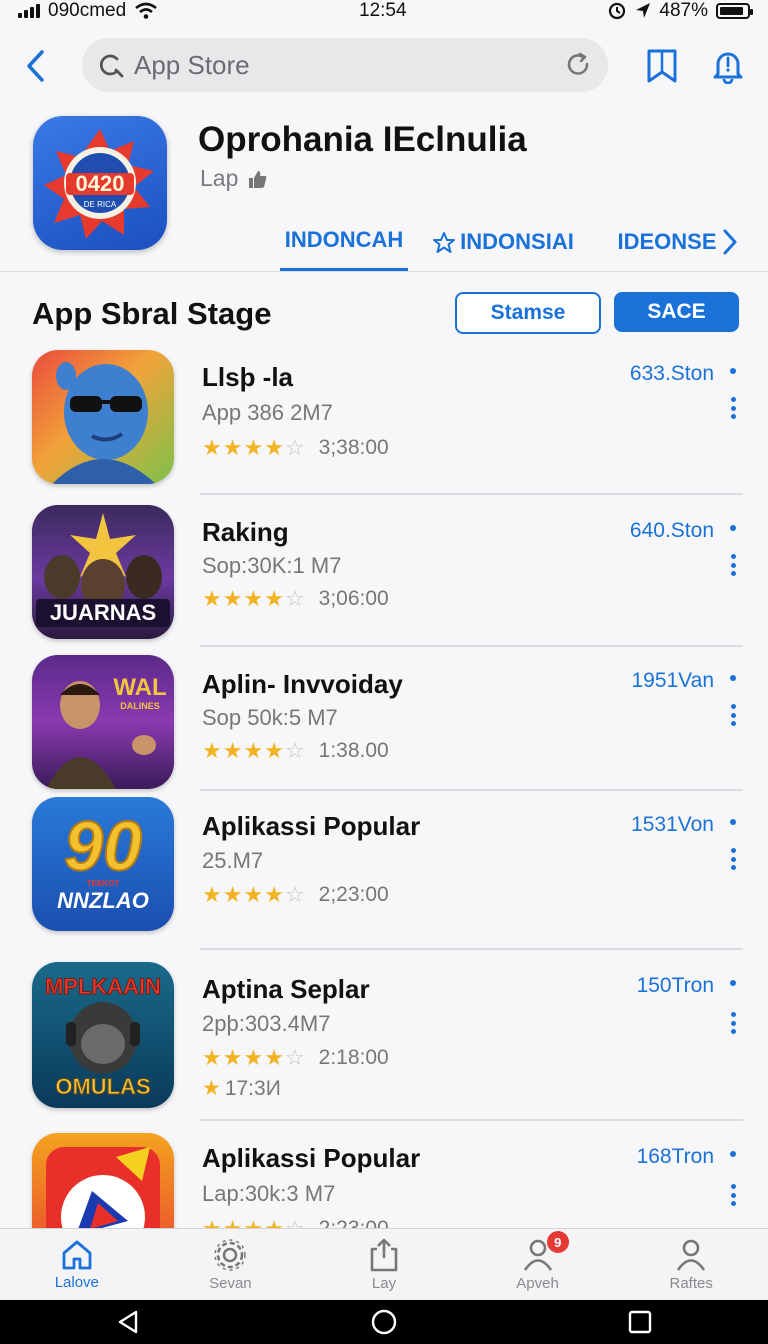 The image size is (768, 1344). I want to click on tab-label: INDONCAH, so click(344, 239).